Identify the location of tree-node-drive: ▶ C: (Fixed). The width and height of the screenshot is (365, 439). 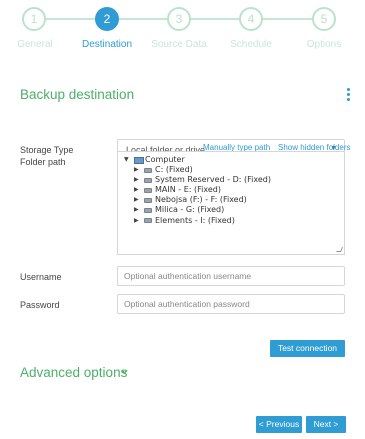
(197, 170).